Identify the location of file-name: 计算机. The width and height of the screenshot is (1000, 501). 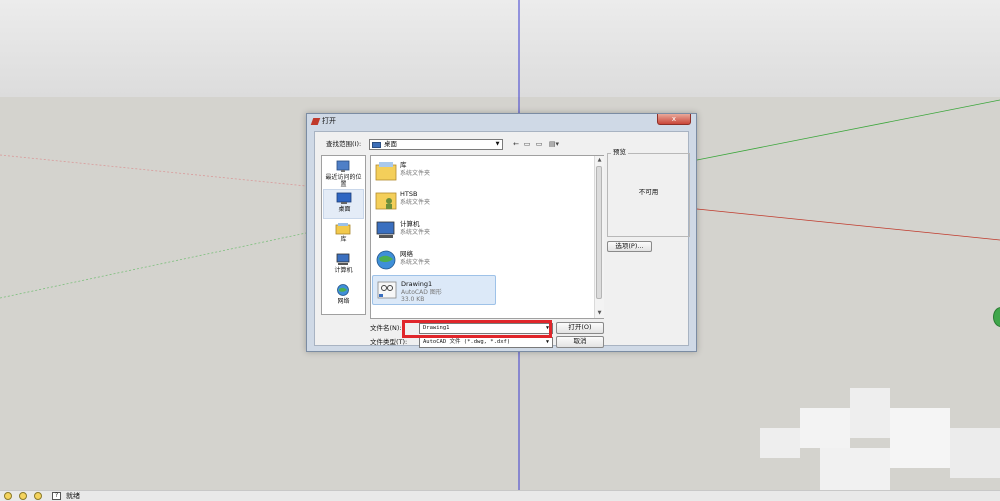
(410, 224).